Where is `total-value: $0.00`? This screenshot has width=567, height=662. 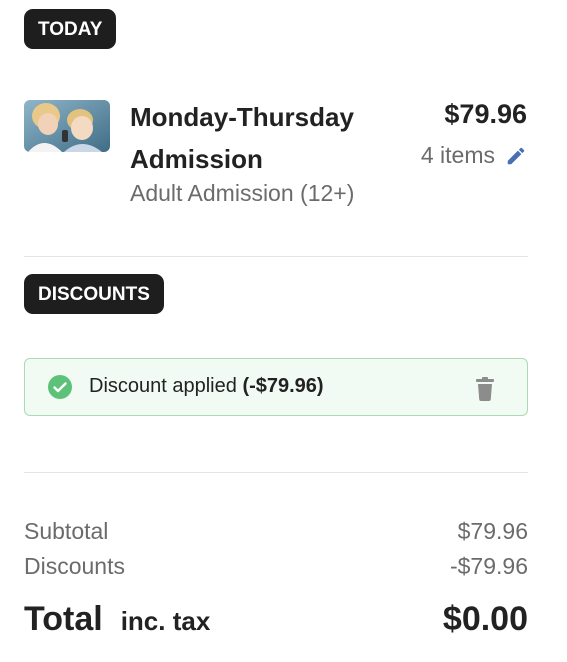 total-value: $0.00 is located at coordinates (485, 619).